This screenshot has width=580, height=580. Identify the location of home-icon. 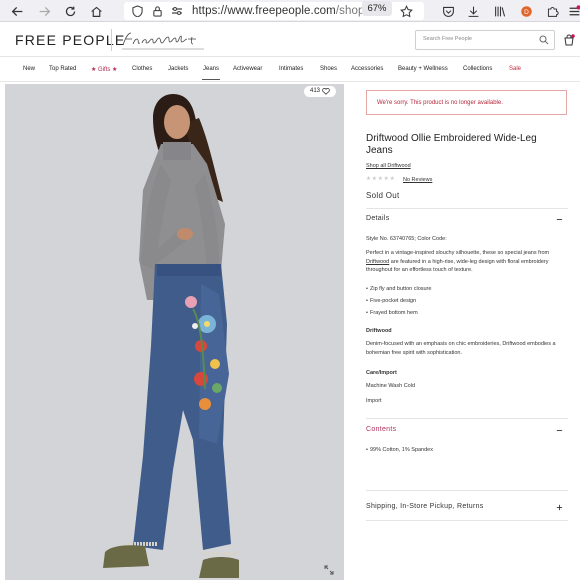
(96, 11).